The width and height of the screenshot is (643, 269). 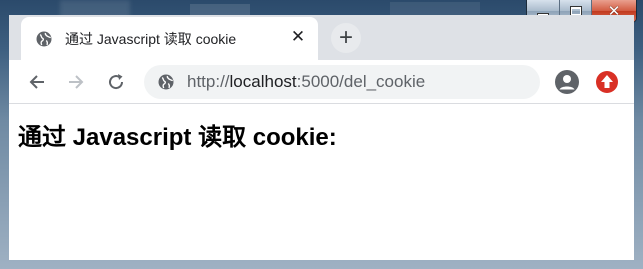 I want to click on address-bar: http://localhost:5000/del_cookie, so click(x=342, y=82).